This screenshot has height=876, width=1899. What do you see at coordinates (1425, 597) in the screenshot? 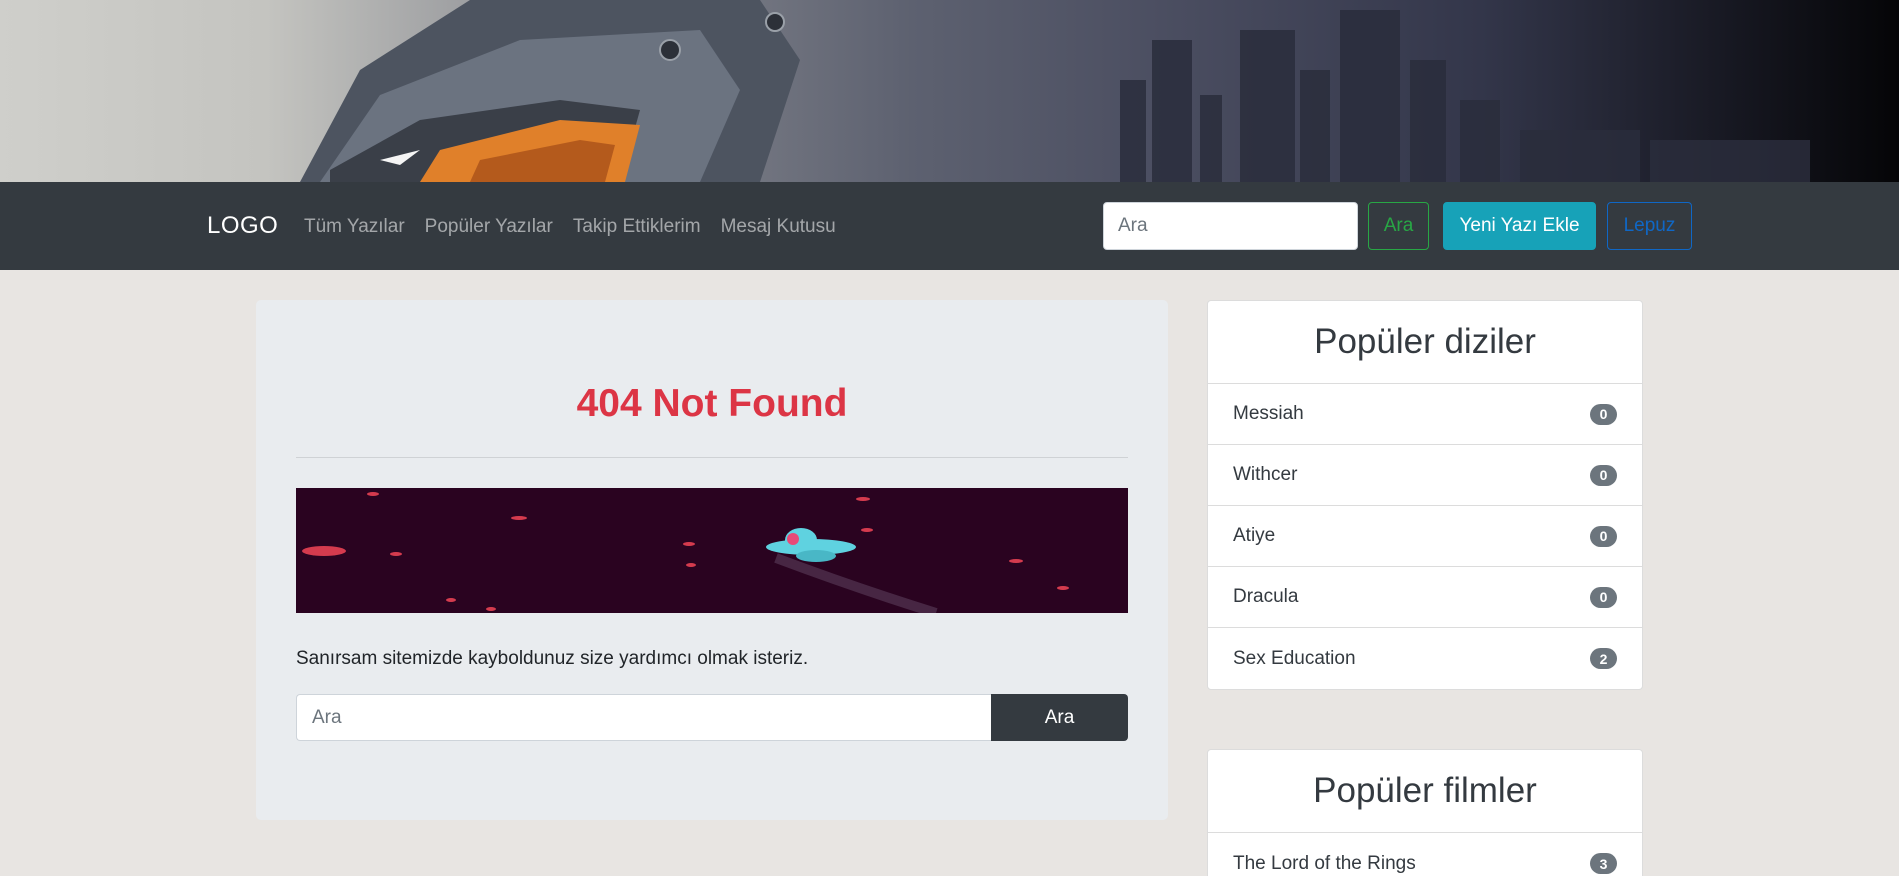
I see `list-item: Dracula 0` at bounding box center [1425, 597].